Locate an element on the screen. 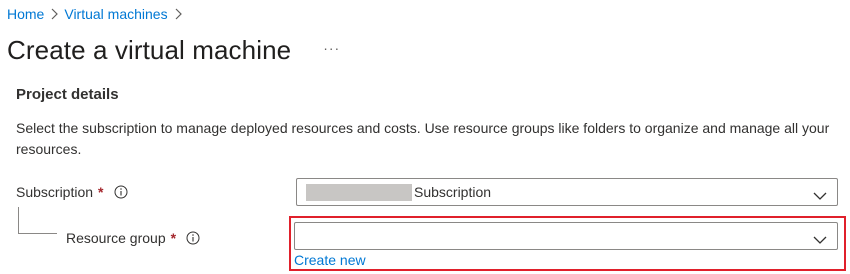 The height and width of the screenshot is (274, 850). resource-group-label: Resource group * is located at coordinates (133, 238).